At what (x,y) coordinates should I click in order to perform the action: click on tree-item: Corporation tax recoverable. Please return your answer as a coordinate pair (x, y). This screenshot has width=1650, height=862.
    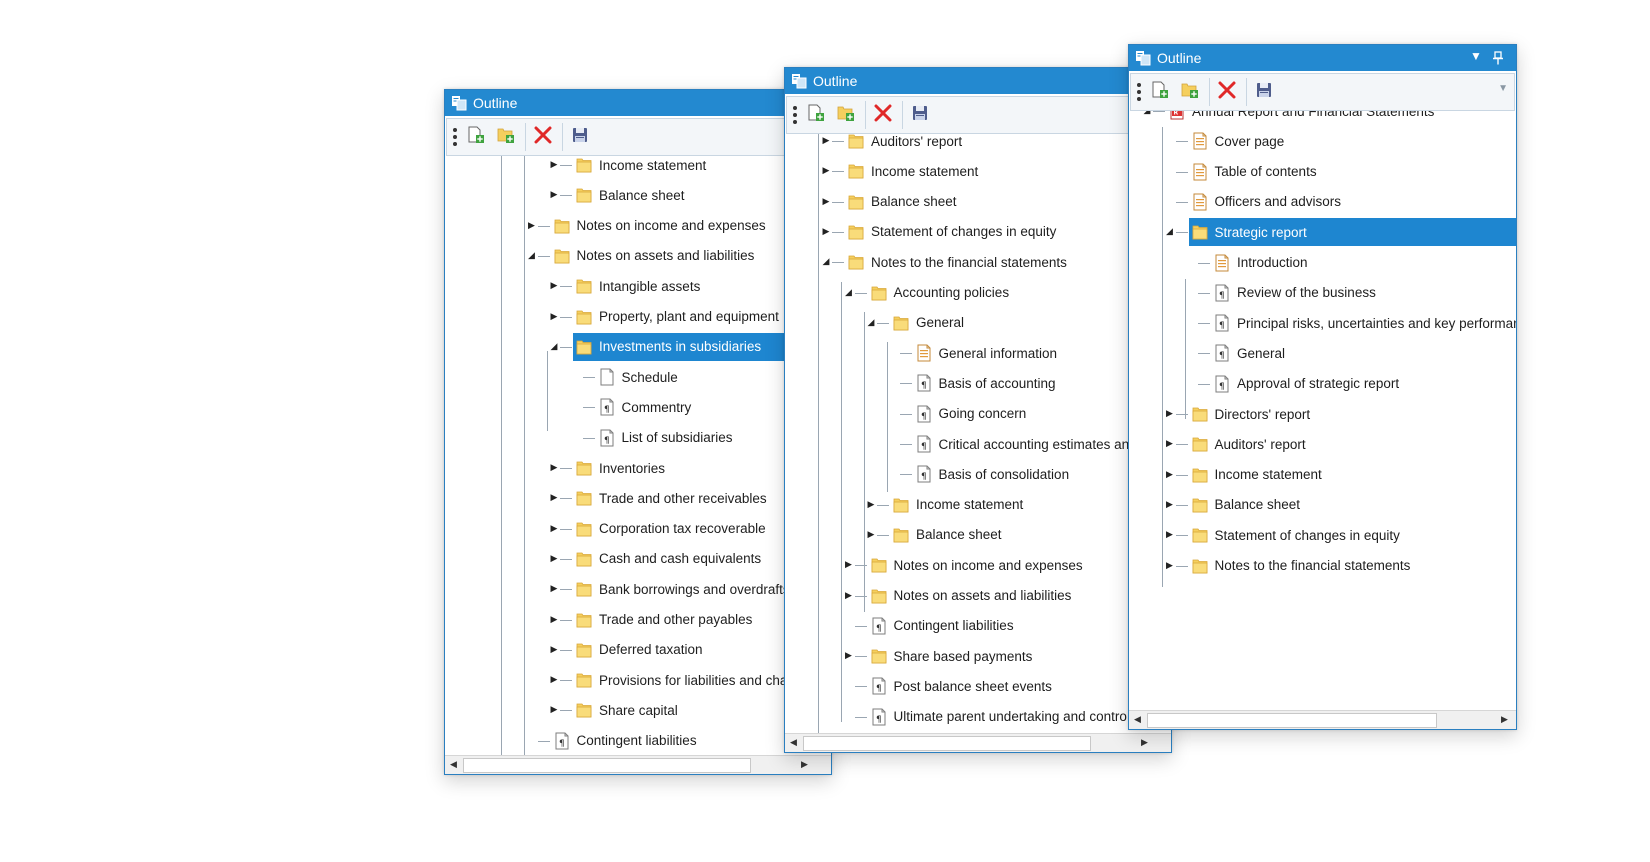
    Looking at the image, I should click on (671, 529).